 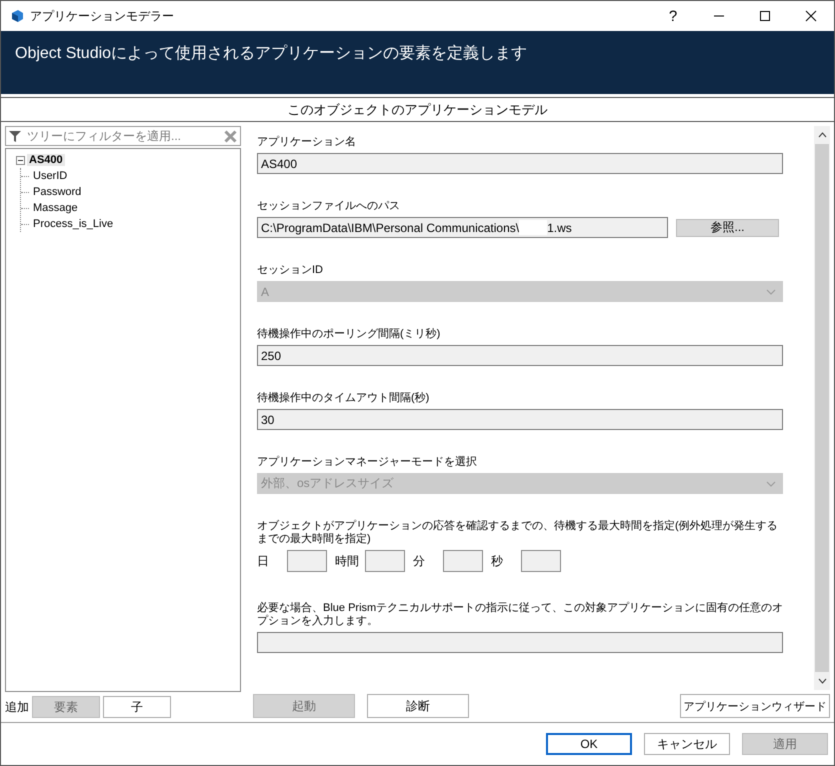 I want to click on field-label: アプリケーション名, so click(x=307, y=142).